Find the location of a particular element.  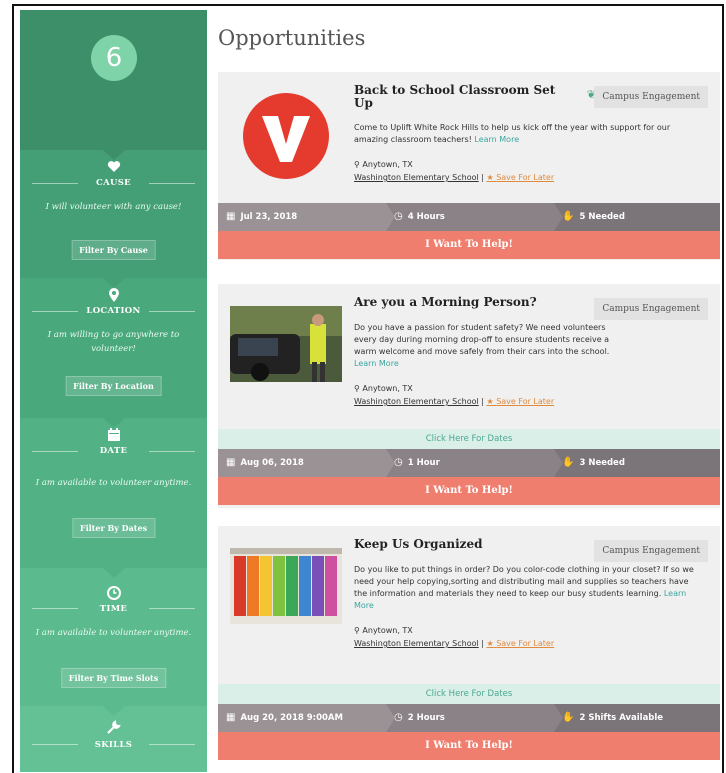

heart-icon is located at coordinates (114, 168).